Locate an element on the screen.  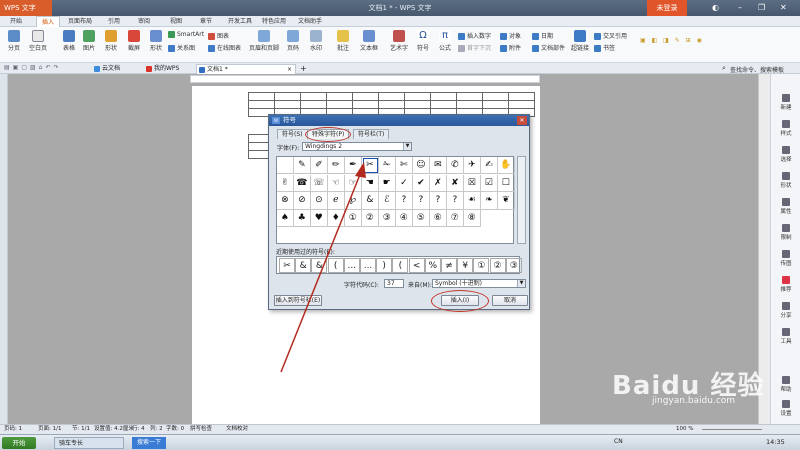
taskbar: 开始 骑车专长 搜索一下 CN 14:35 is located at coordinates (400, 442).